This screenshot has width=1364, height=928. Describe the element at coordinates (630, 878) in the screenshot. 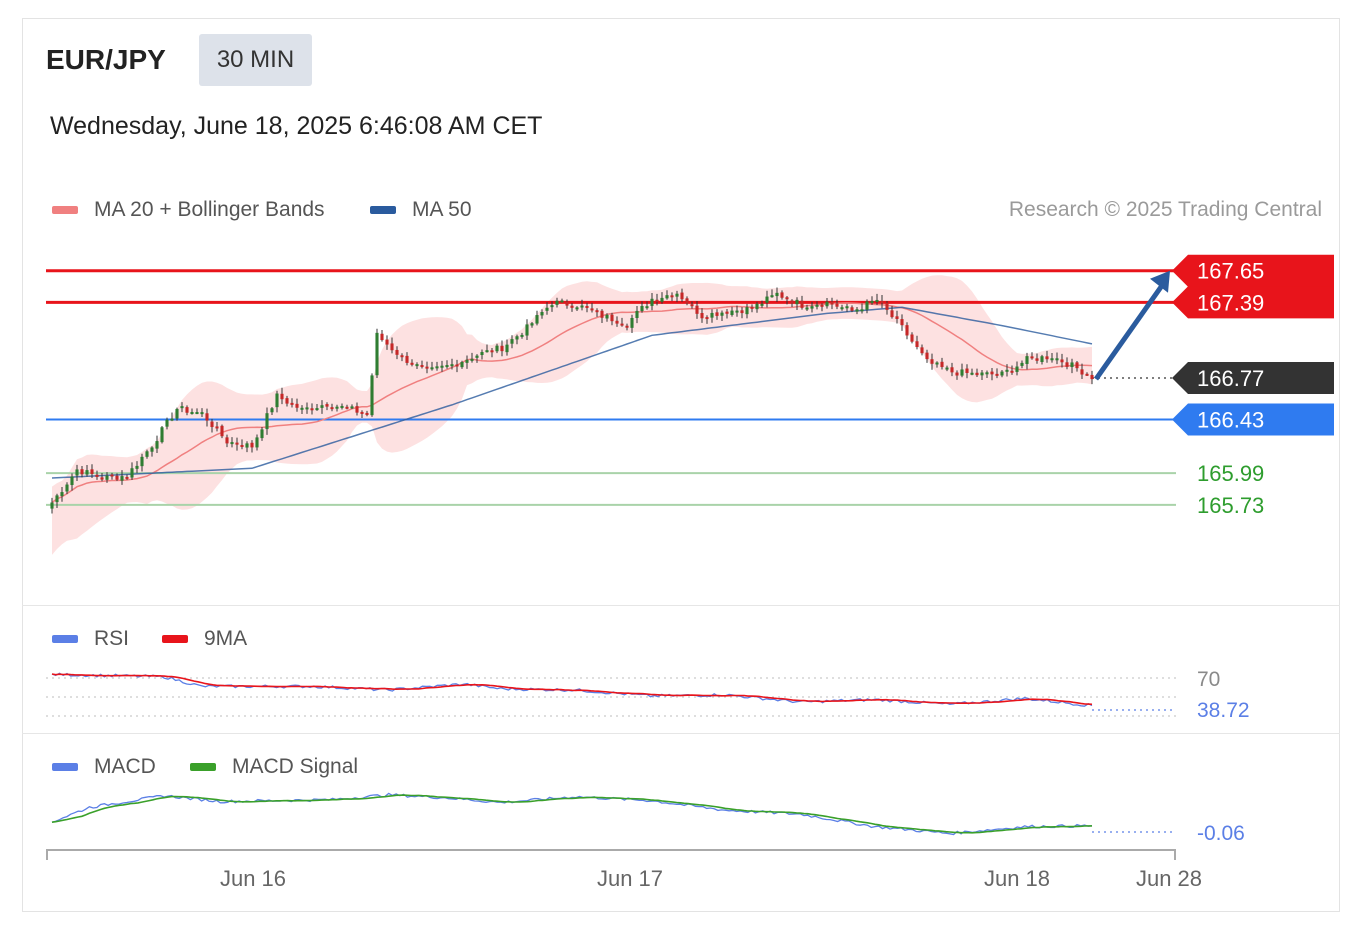

I see `x-tick-label: Jun 17` at that location.